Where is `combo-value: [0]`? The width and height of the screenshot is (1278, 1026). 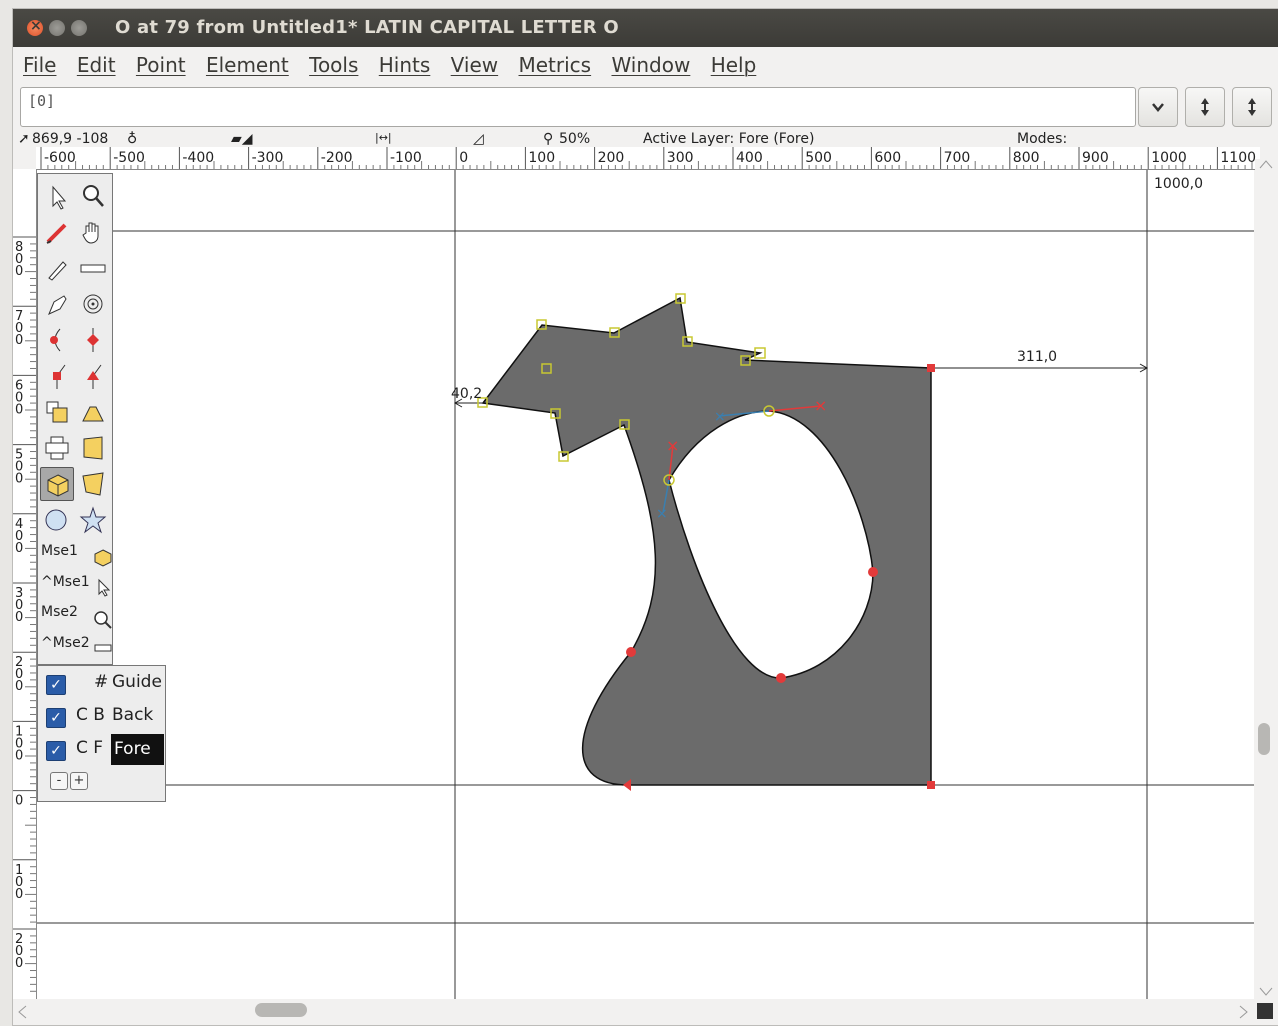 combo-value: [0] is located at coordinates (42, 101).